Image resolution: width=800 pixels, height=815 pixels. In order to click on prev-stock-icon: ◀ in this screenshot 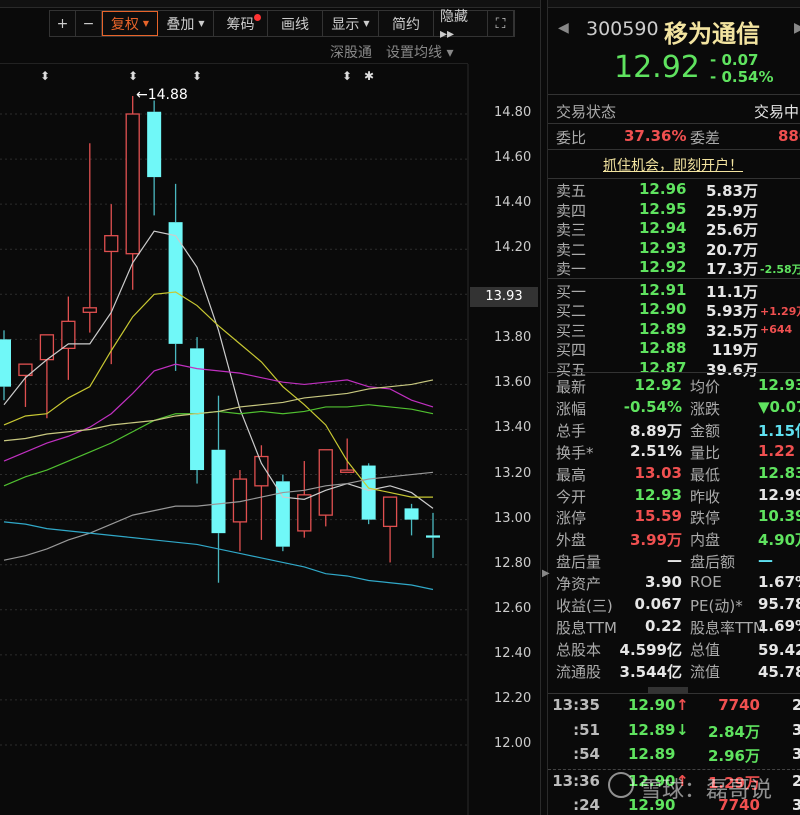, I will do `click(563, 28)`.